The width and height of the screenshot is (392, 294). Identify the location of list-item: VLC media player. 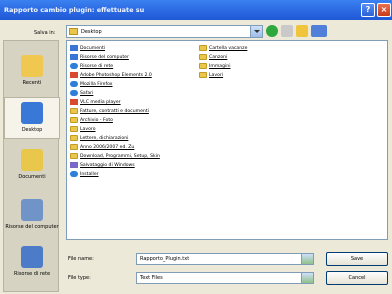
(95, 102).